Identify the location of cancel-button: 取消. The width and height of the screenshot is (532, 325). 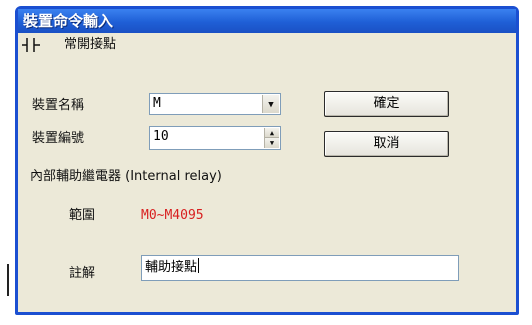
(386, 144).